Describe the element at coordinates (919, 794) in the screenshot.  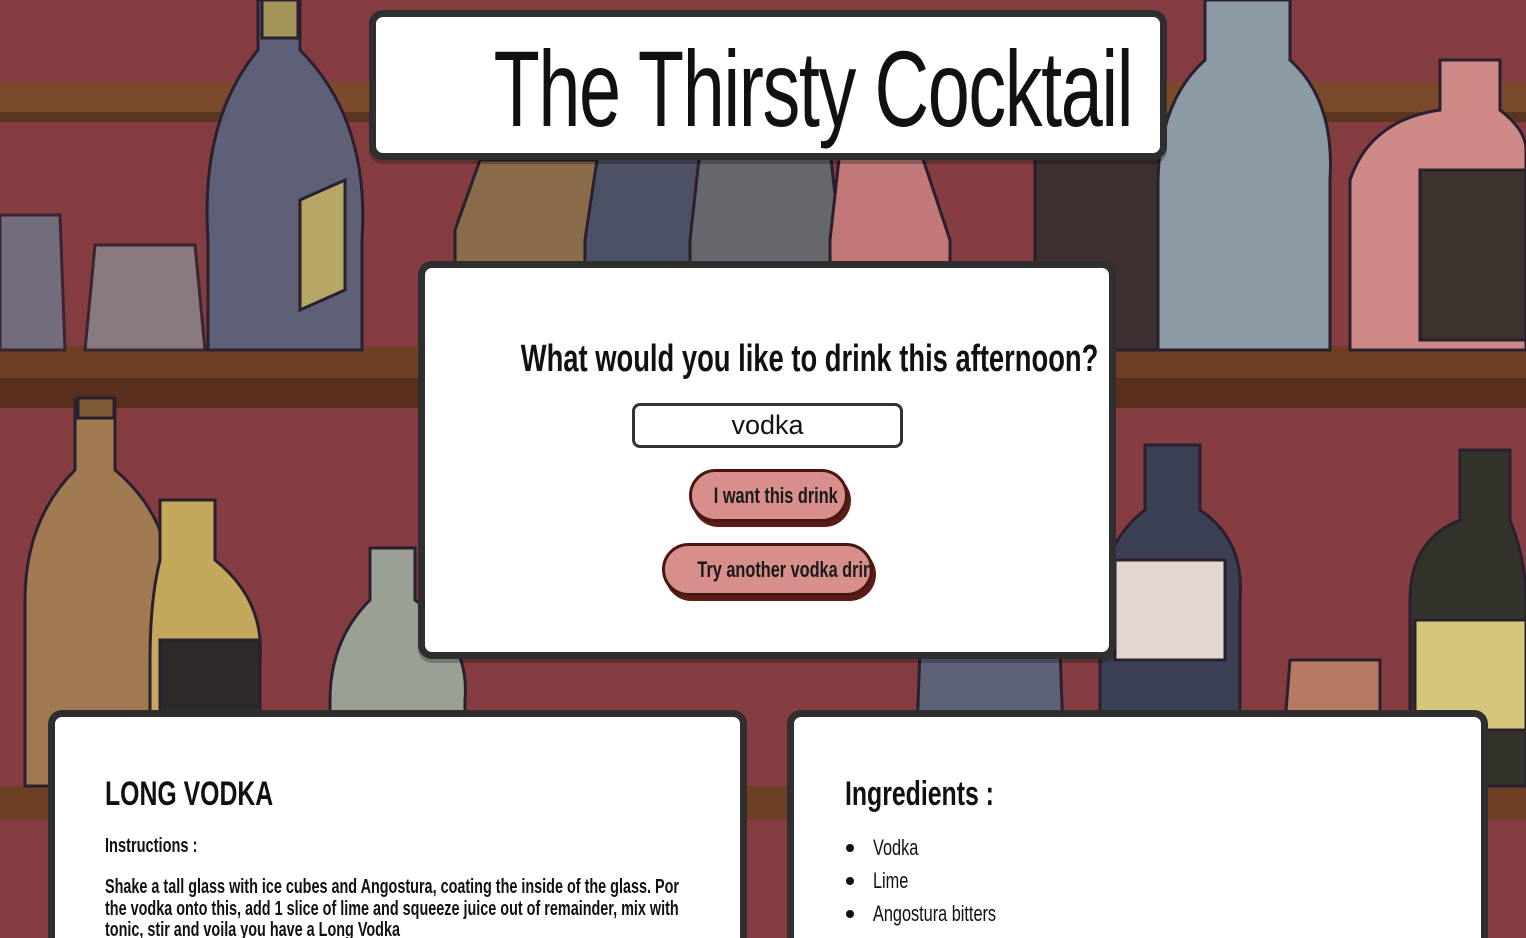
I see `ingredients-title: Ingredients :` at that location.